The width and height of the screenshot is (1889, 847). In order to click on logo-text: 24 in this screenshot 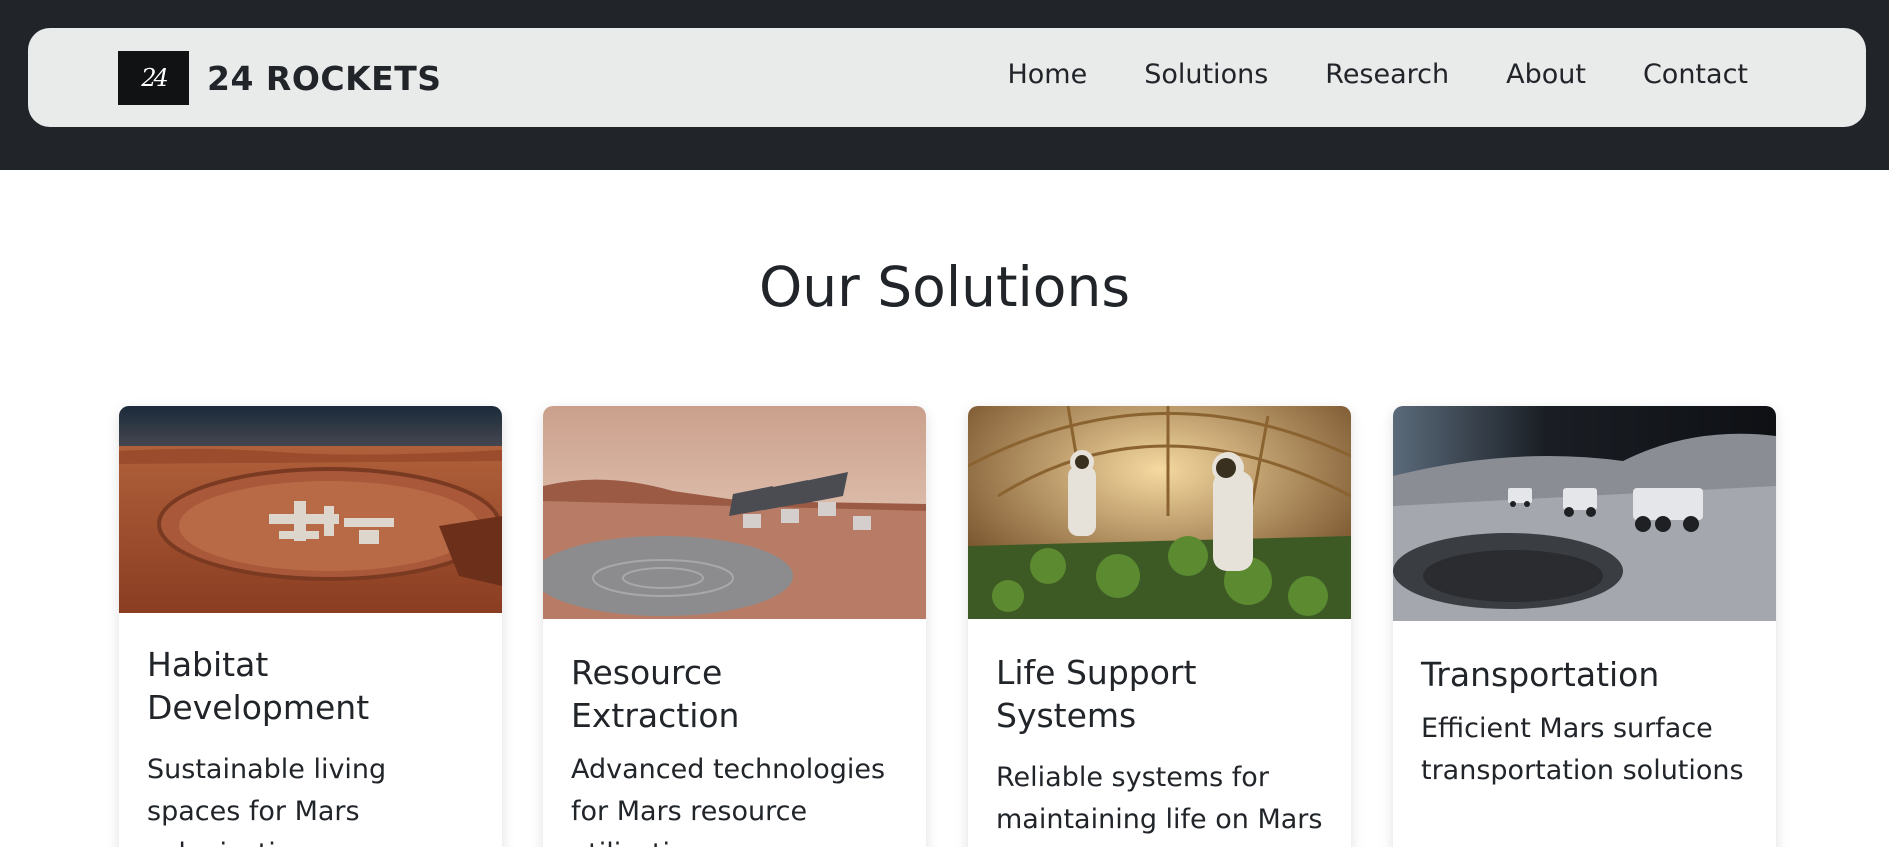, I will do `click(154, 78)`.